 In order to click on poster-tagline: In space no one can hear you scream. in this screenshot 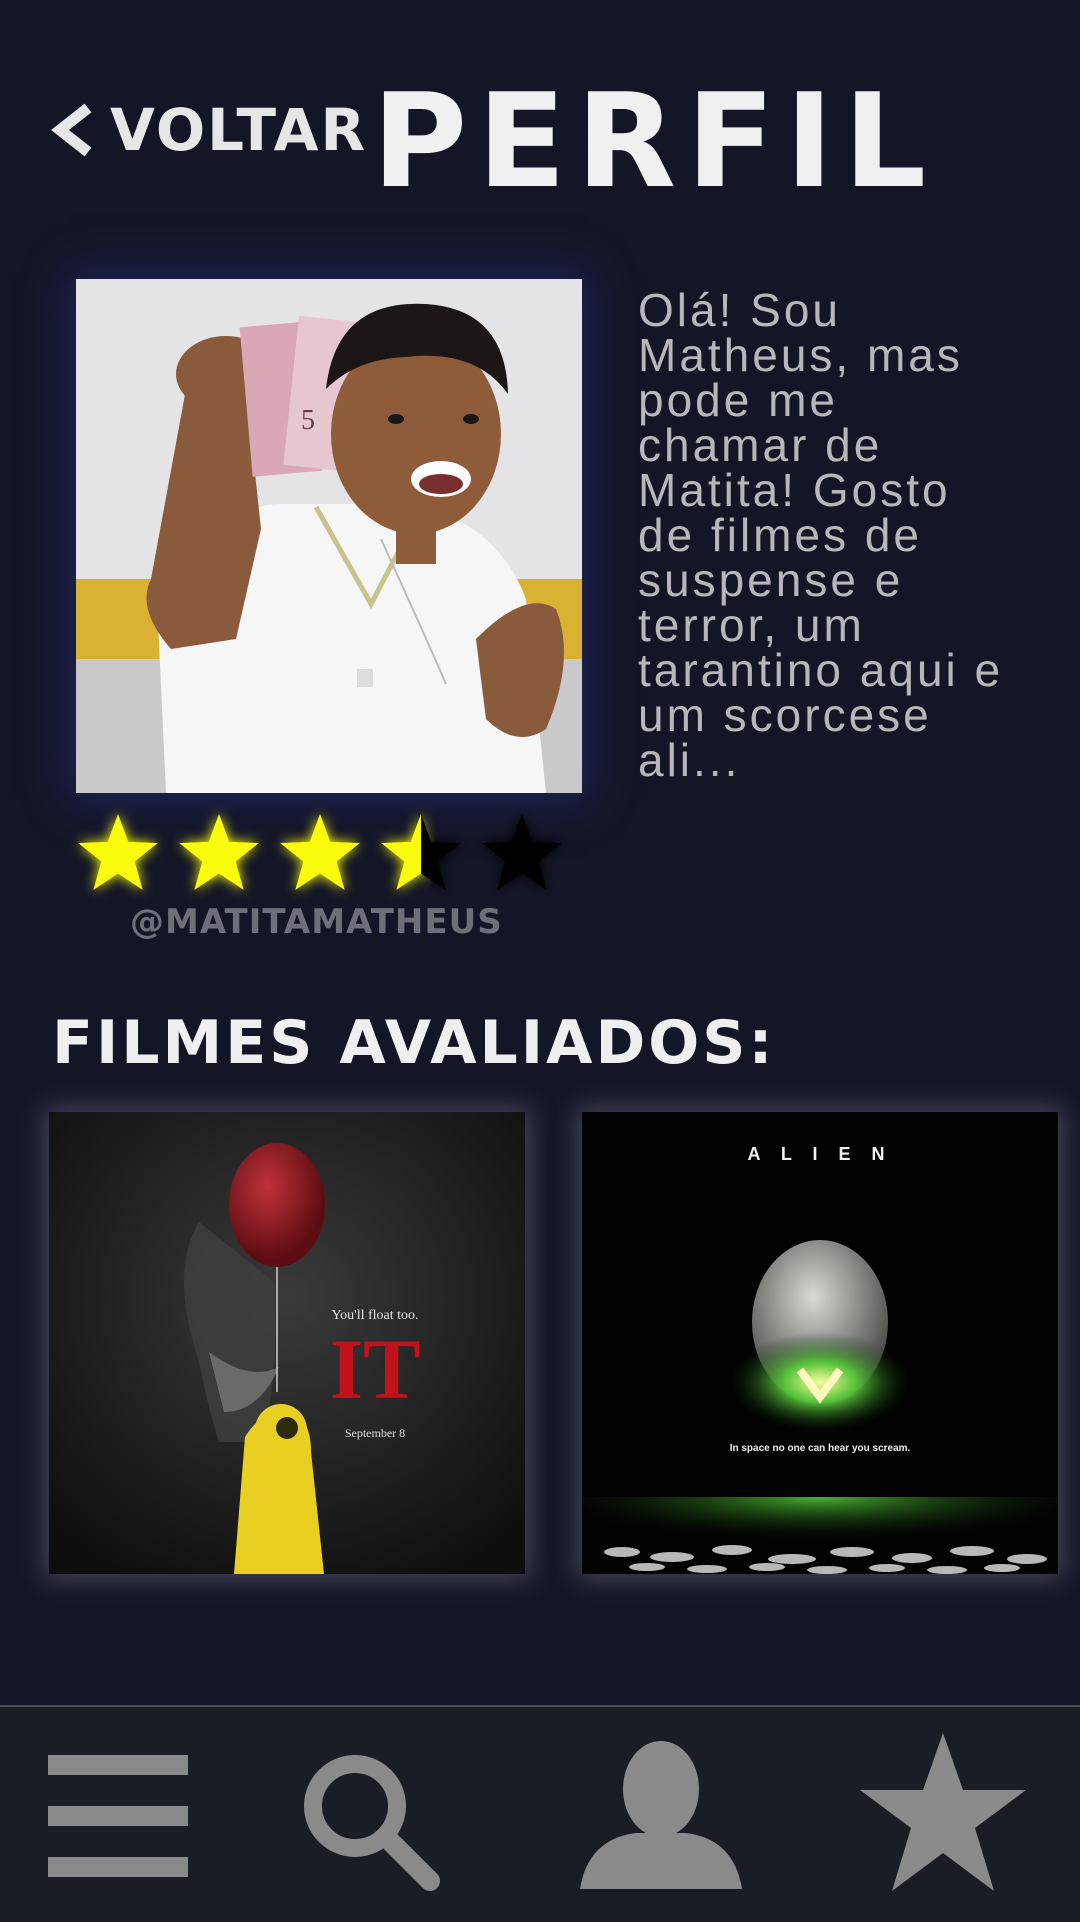, I will do `click(820, 1448)`.